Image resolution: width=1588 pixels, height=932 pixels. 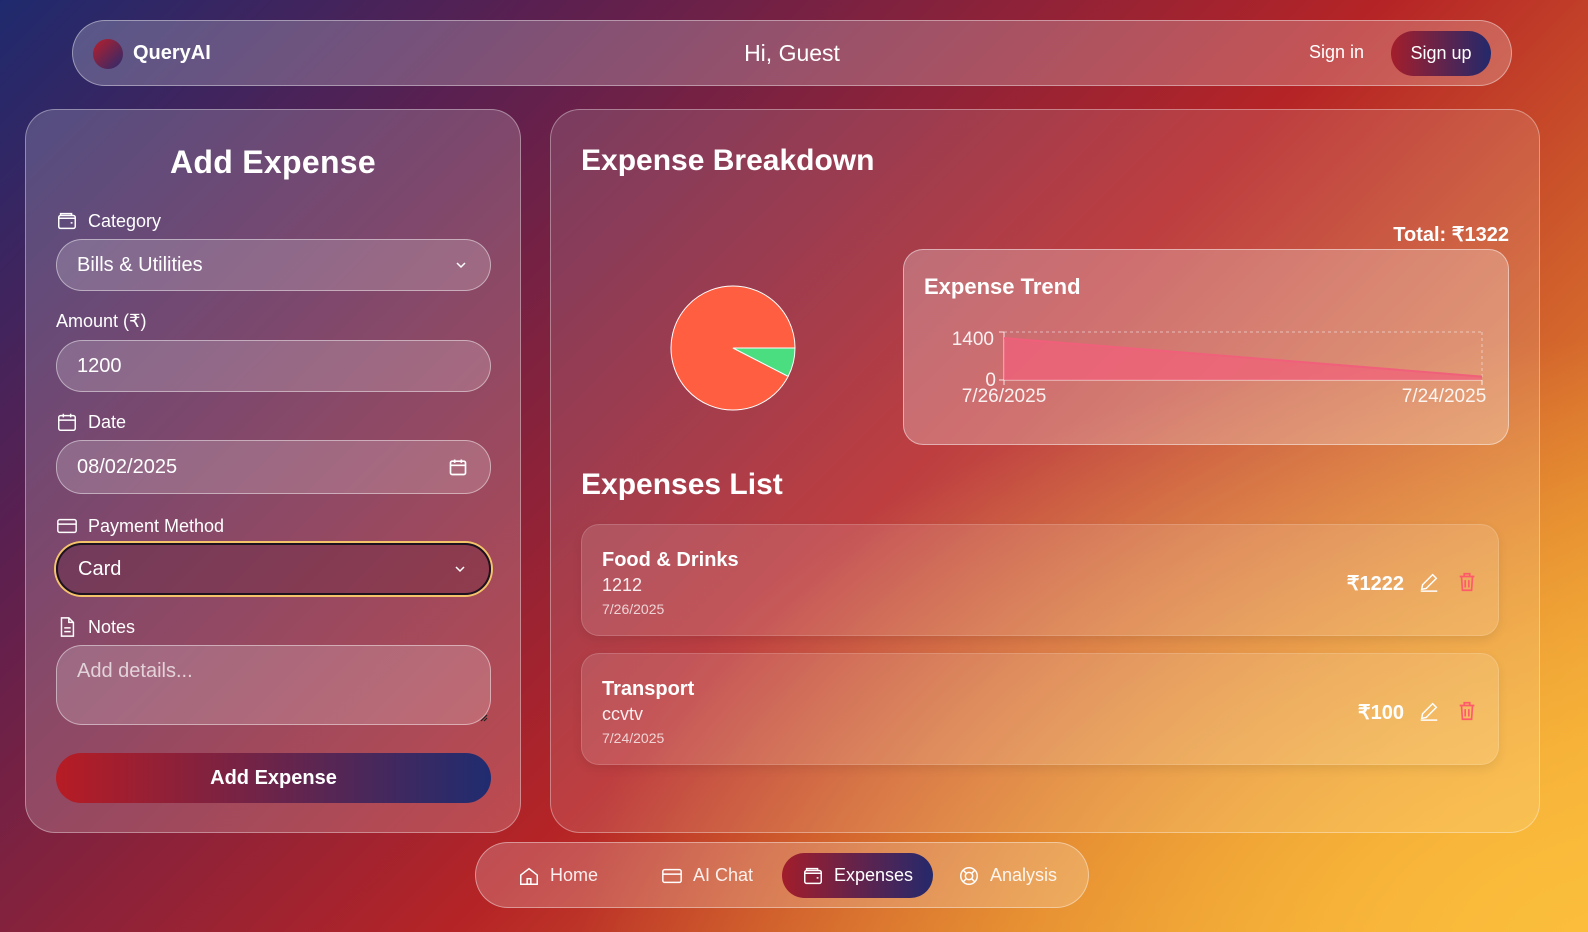 What do you see at coordinates (458, 467) in the screenshot?
I see `calendar-picker-icon` at bounding box center [458, 467].